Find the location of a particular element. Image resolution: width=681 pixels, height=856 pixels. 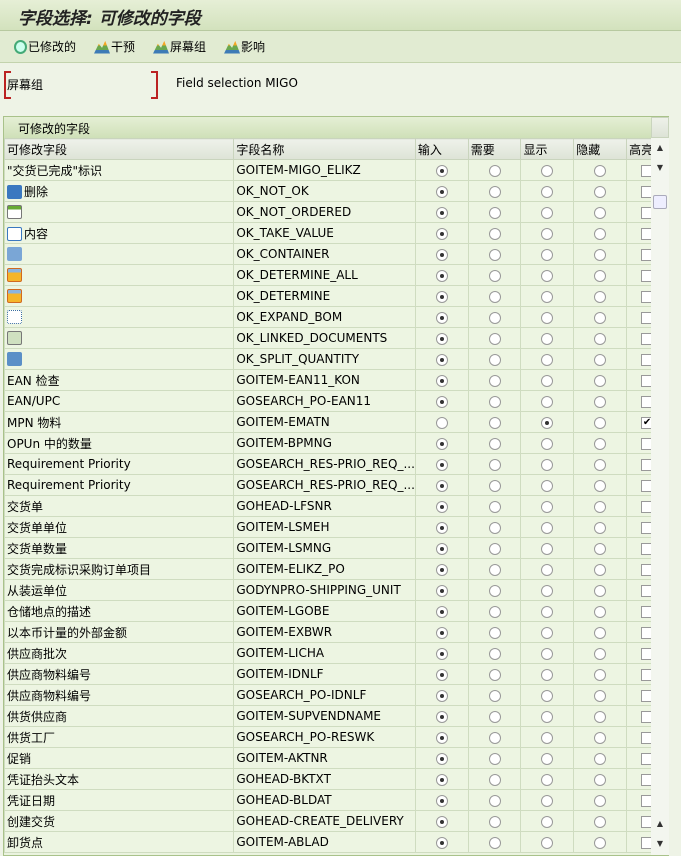

intervene-button: 干预 is located at coordinates (114, 46).